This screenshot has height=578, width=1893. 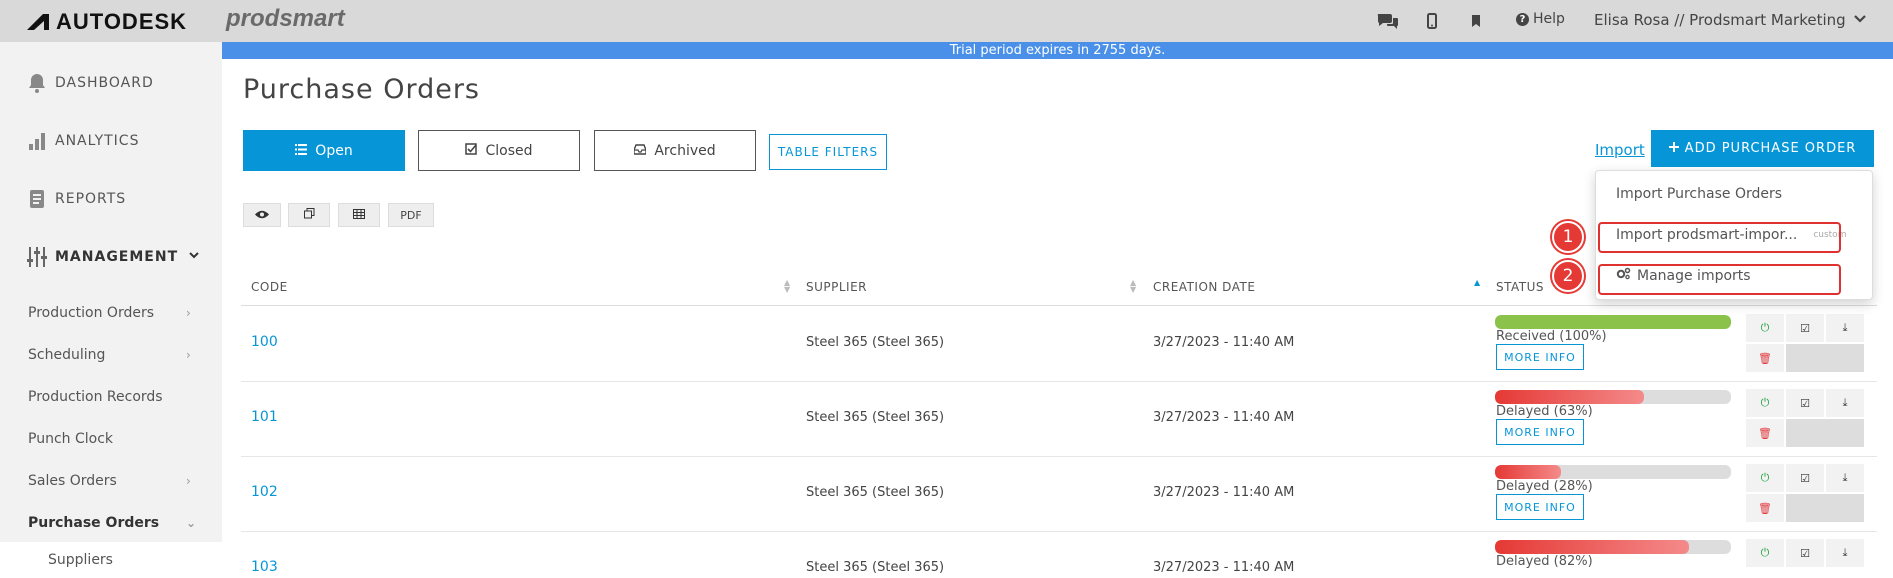 I want to click on chevron-down-icon: ⌄, so click(x=191, y=523).